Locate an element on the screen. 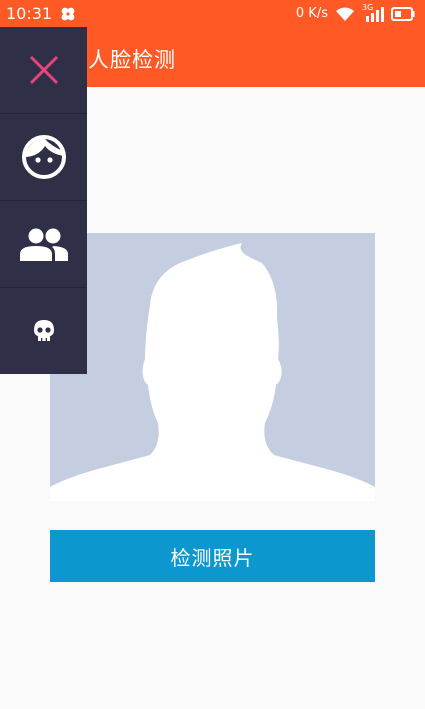 Image resolution: width=425 pixels, height=709 pixels. side-menu-item-group is located at coordinates (43, 244).